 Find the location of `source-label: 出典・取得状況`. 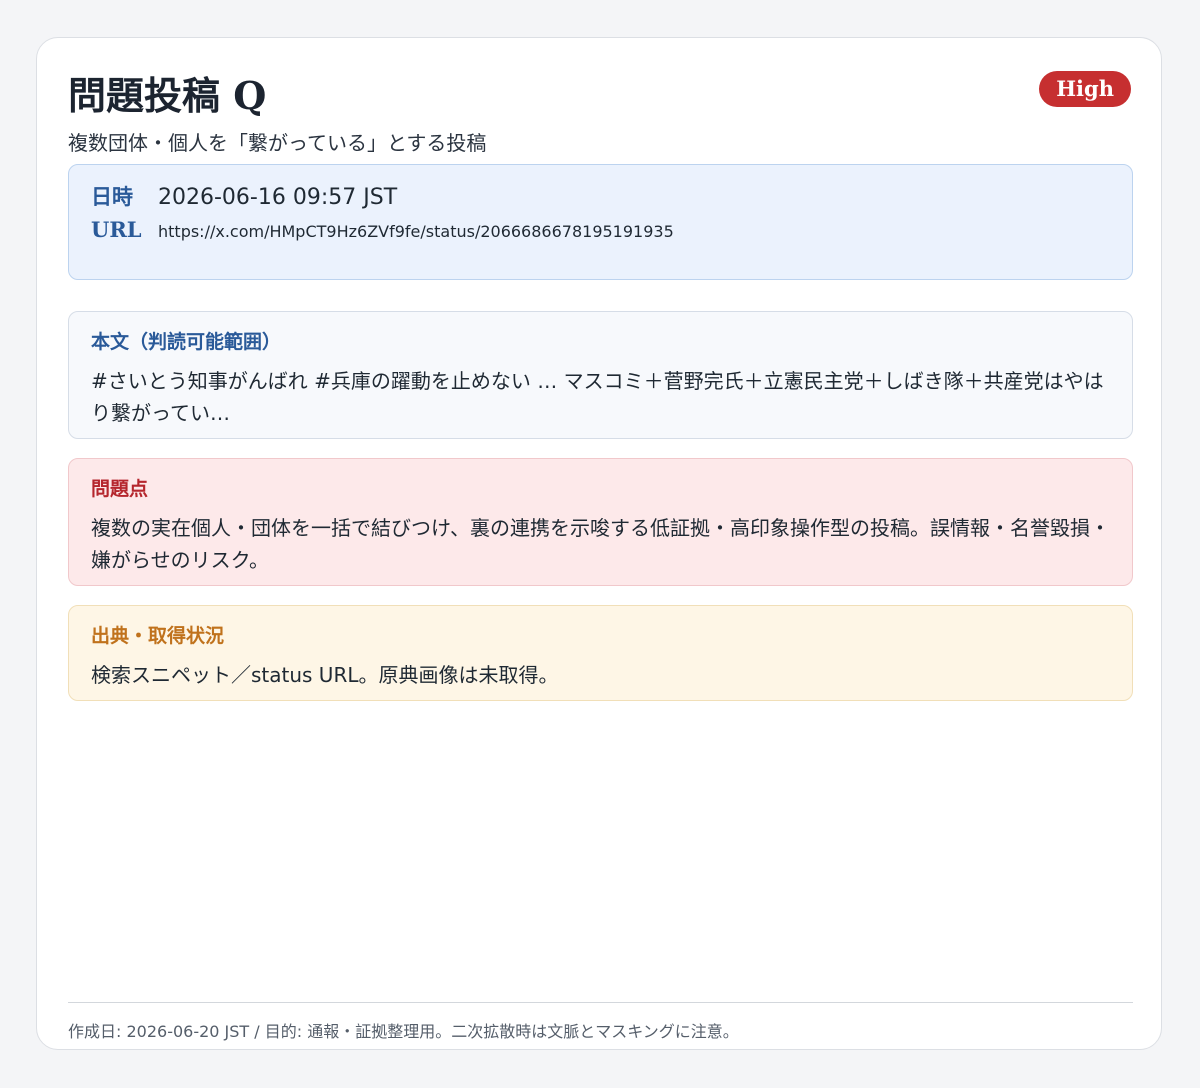

source-label: 出典・取得状況 is located at coordinates (158, 636).